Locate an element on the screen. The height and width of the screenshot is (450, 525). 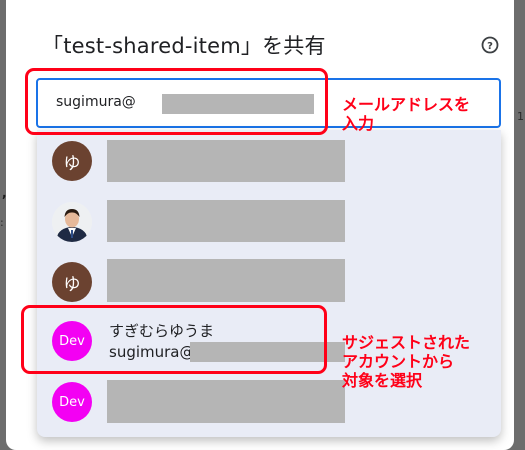
dialog-title: 「test-shared-item」を共有 is located at coordinates (184, 46).